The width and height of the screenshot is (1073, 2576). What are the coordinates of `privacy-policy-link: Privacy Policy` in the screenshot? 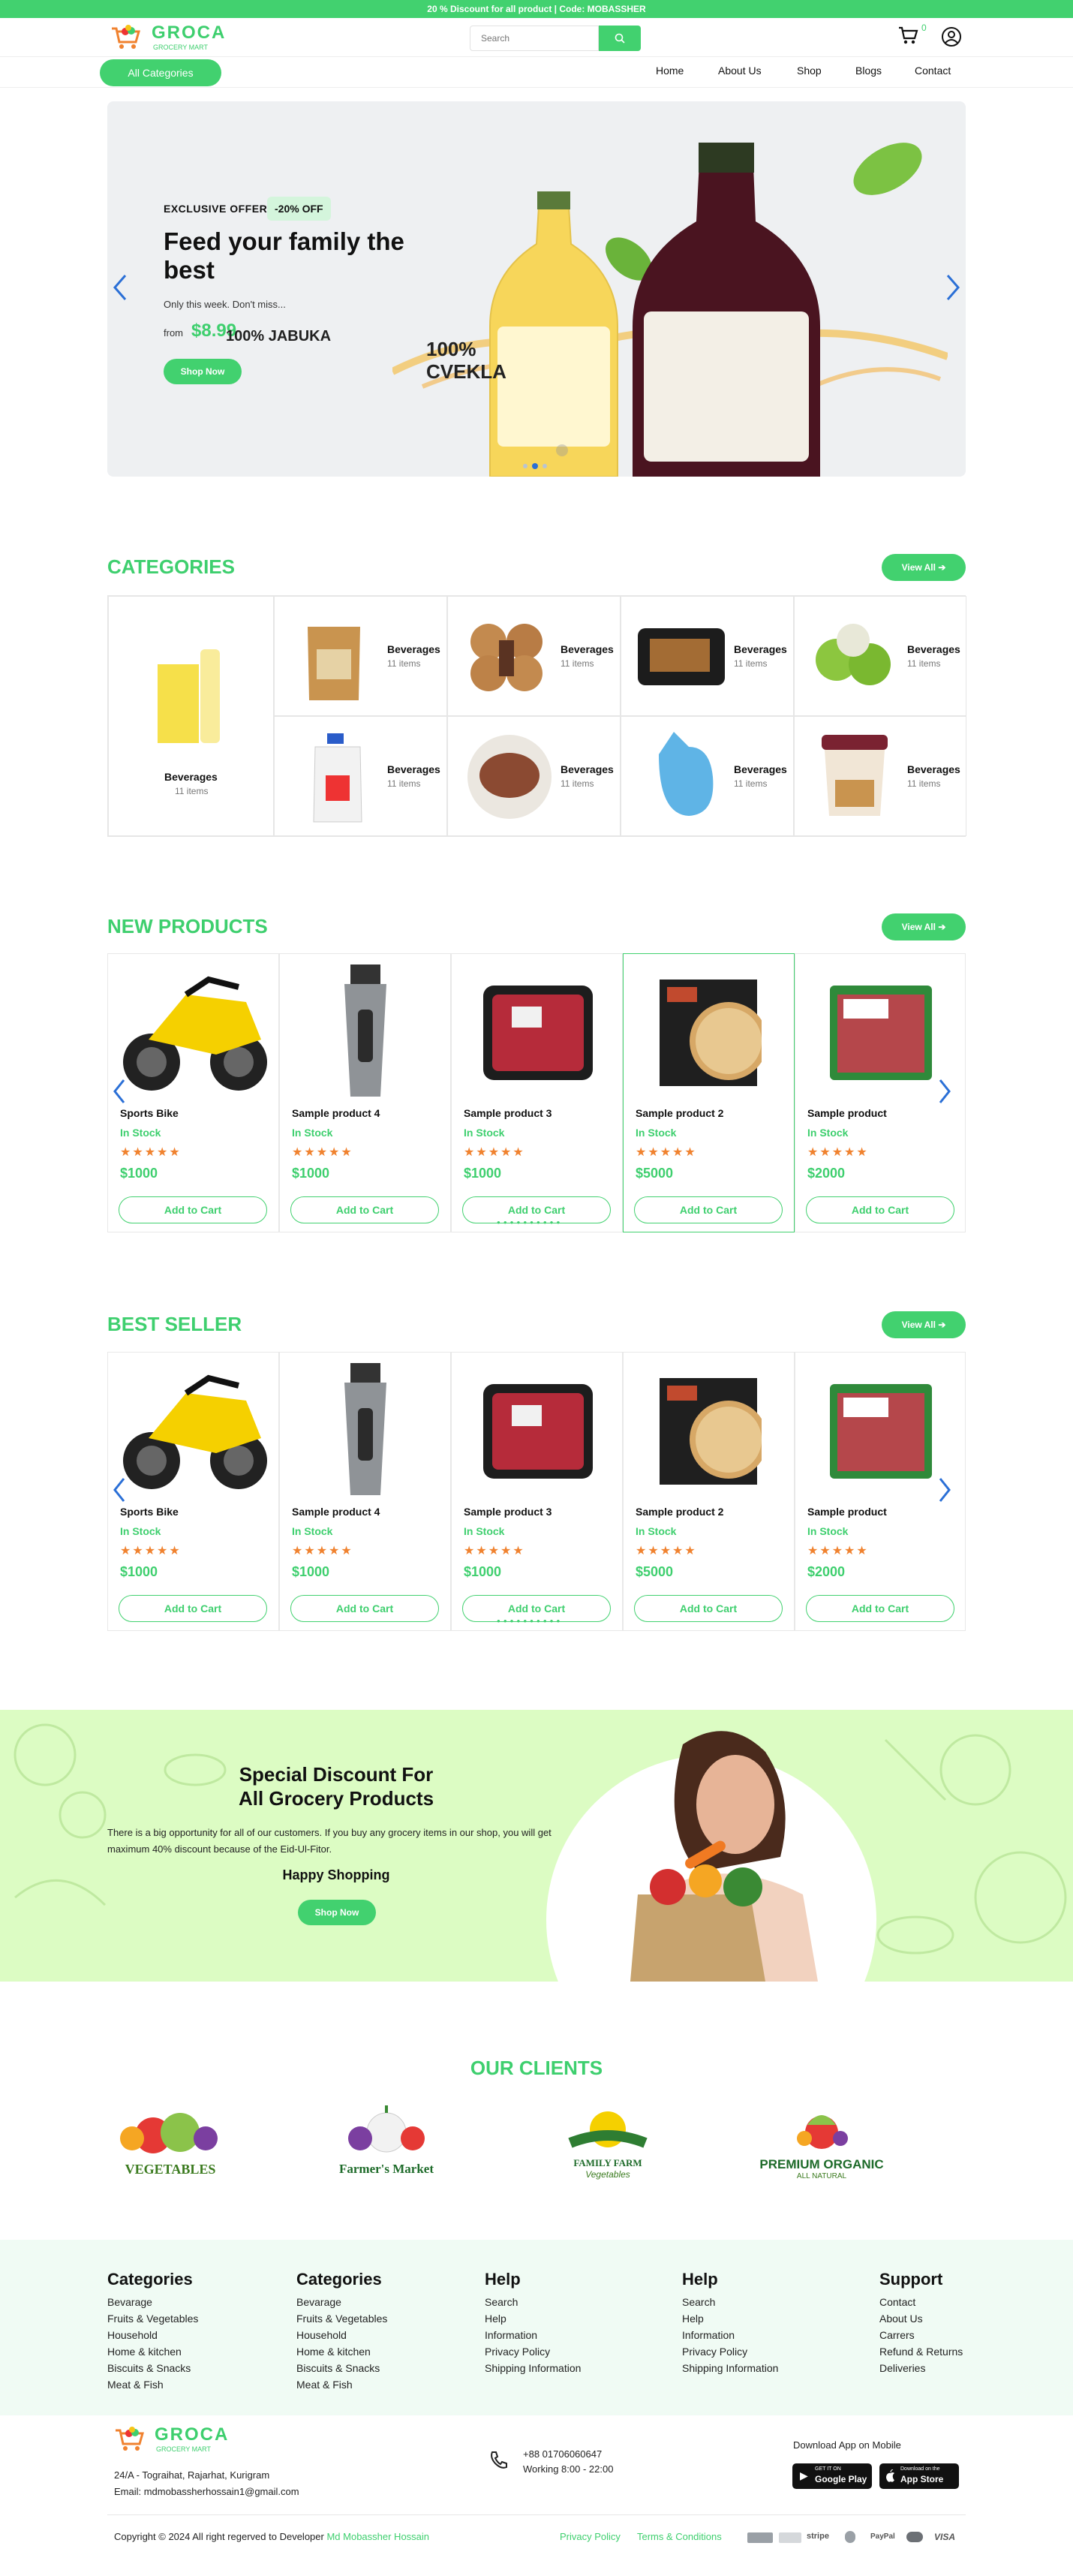 It's located at (590, 2536).